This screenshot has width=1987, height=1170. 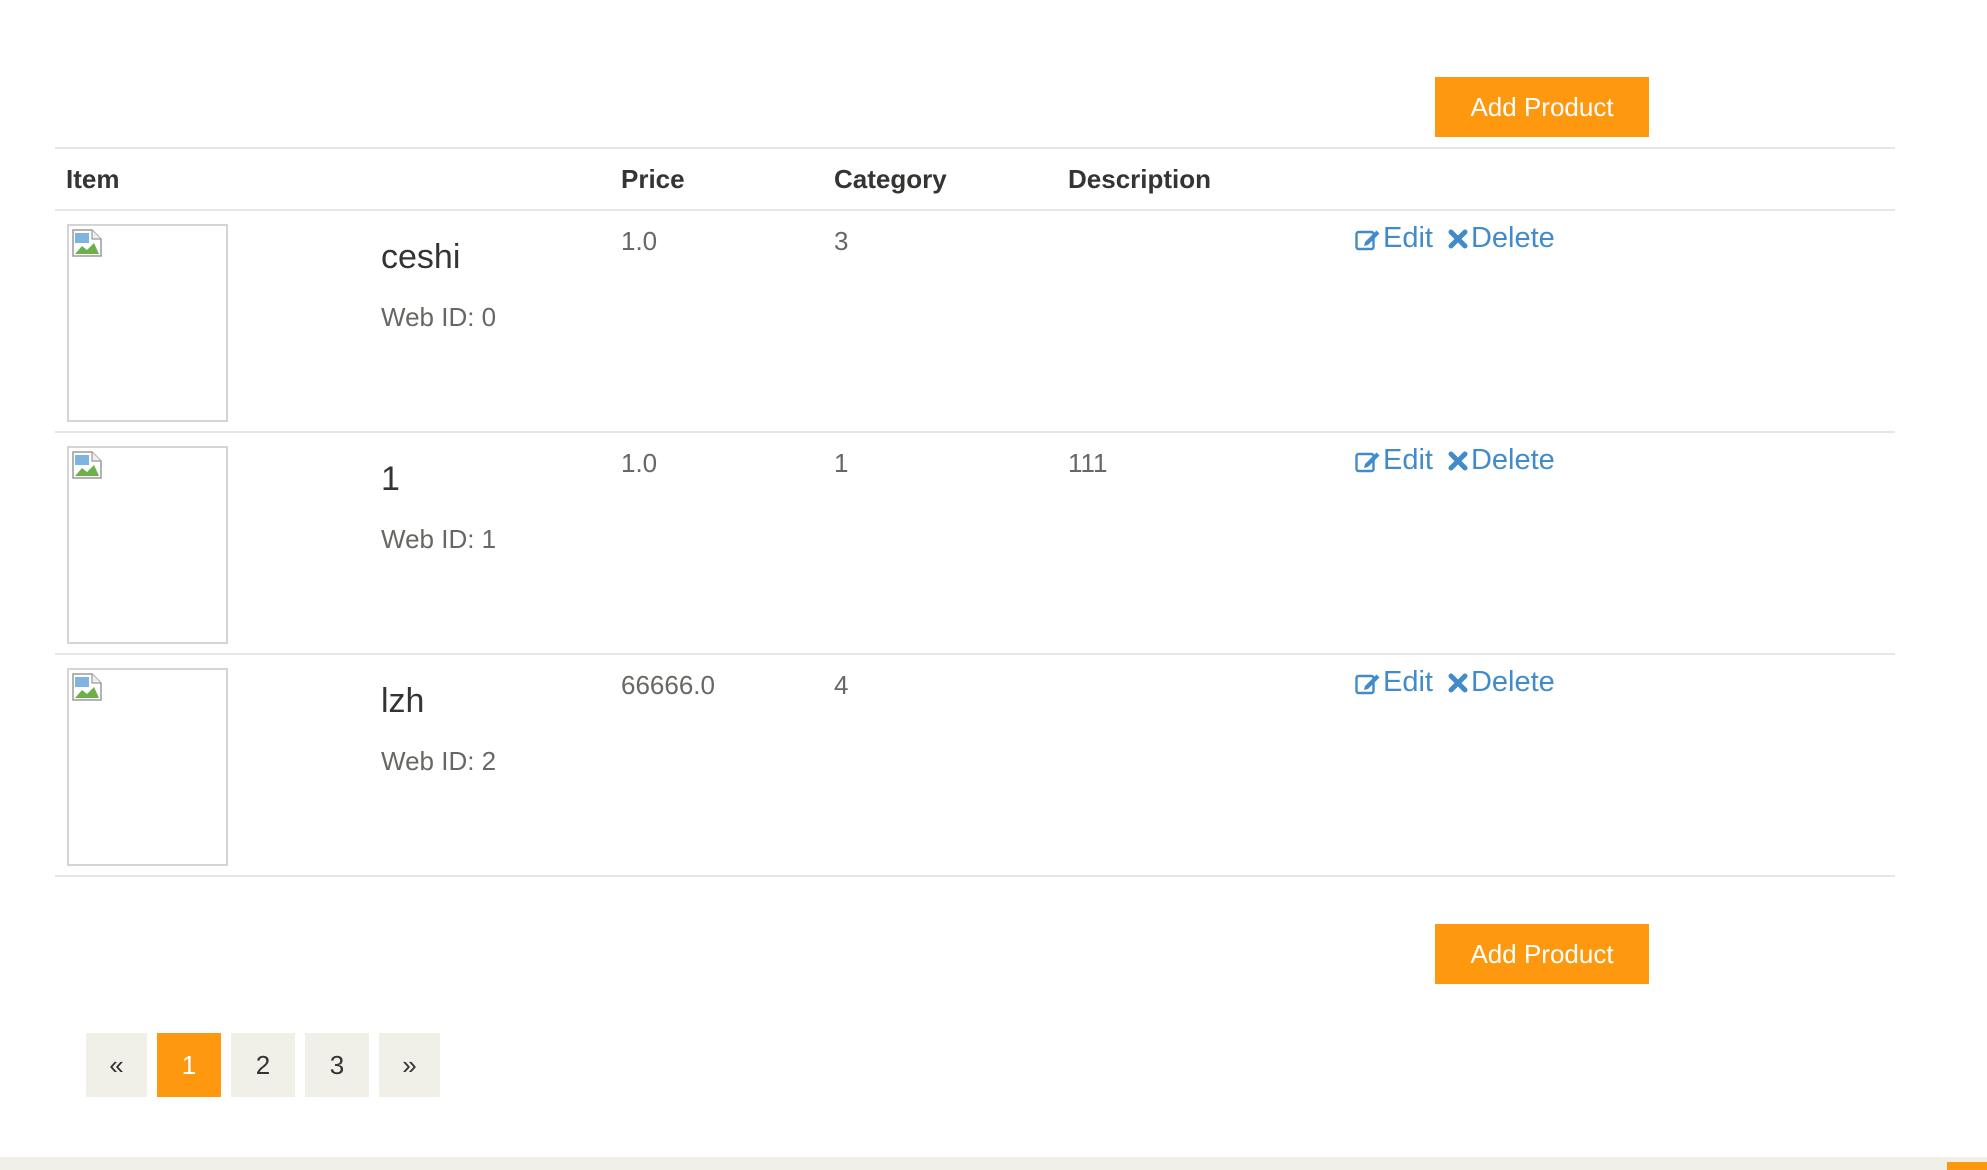 What do you see at coordinates (1542, 954) in the screenshot?
I see `add-product-button-bottom: Add Product` at bounding box center [1542, 954].